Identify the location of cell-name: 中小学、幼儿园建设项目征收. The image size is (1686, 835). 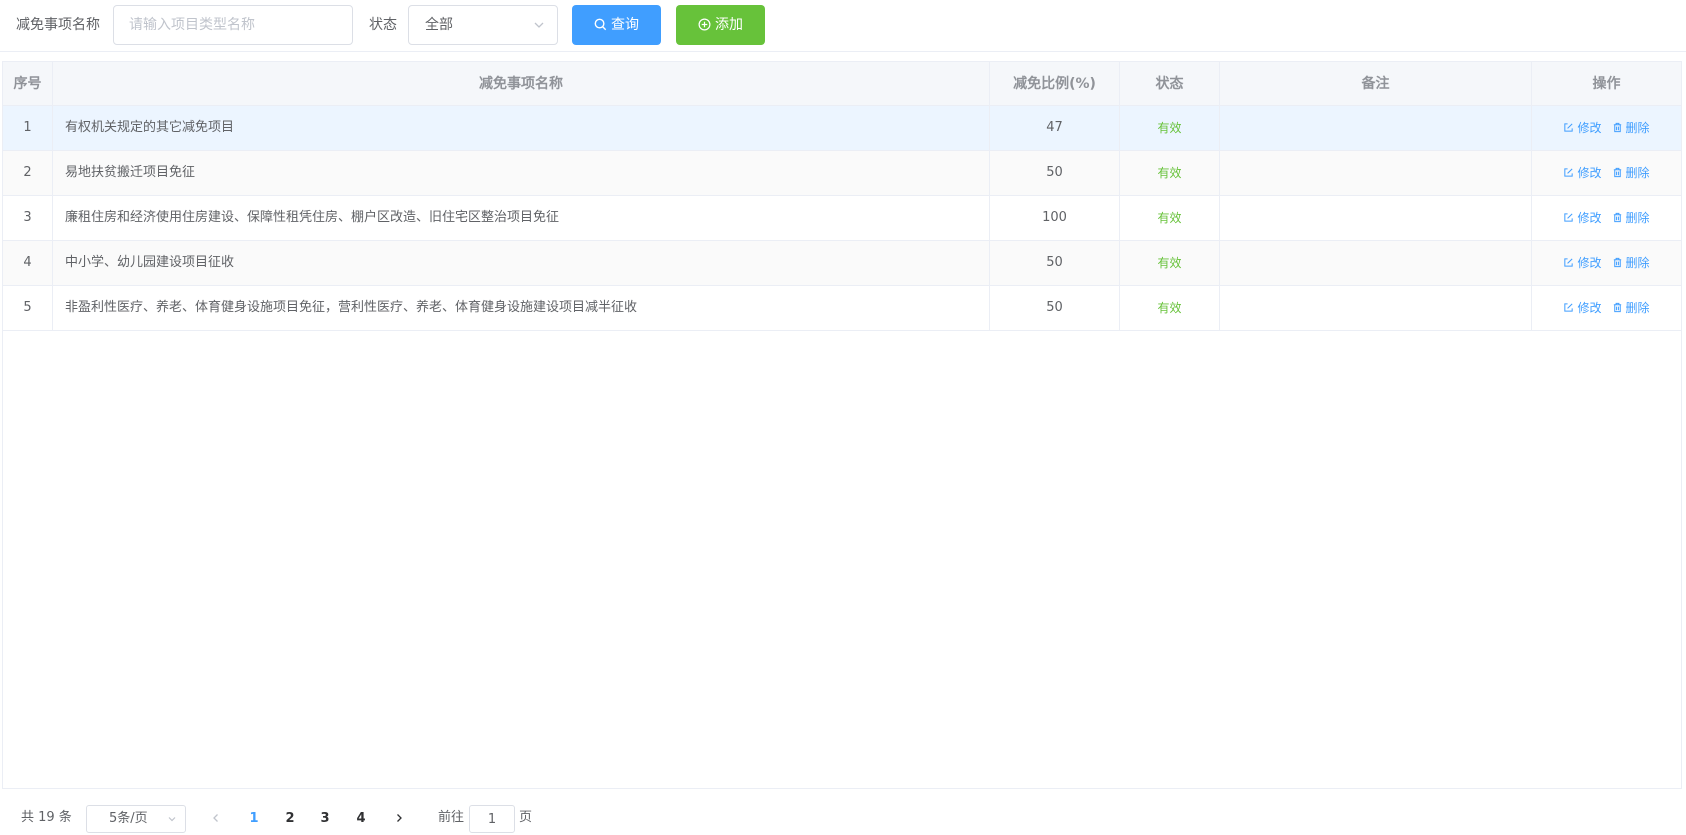
(521, 263).